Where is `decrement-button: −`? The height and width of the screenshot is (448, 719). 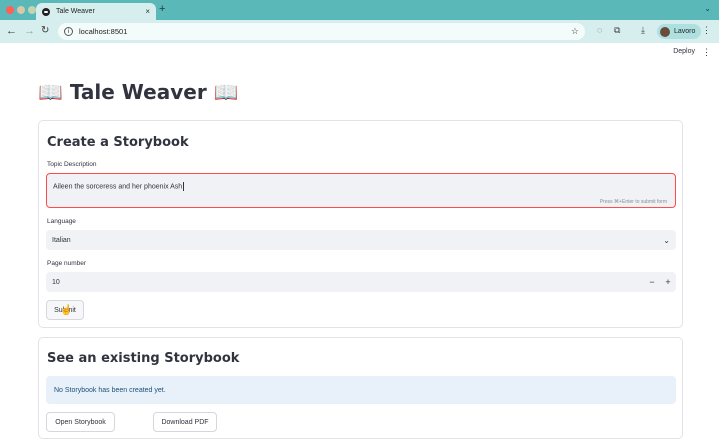 decrement-button: − is located at coordinates (652, 282).